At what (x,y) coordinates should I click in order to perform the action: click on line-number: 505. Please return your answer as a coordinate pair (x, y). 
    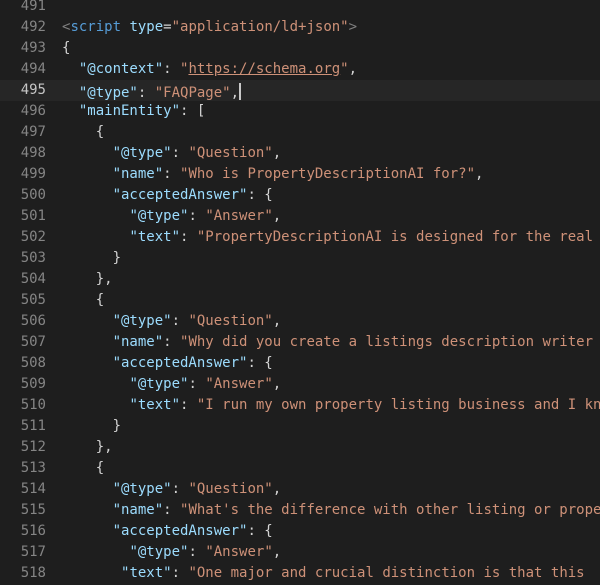
    Looking at the image, I should click on (23, 300).